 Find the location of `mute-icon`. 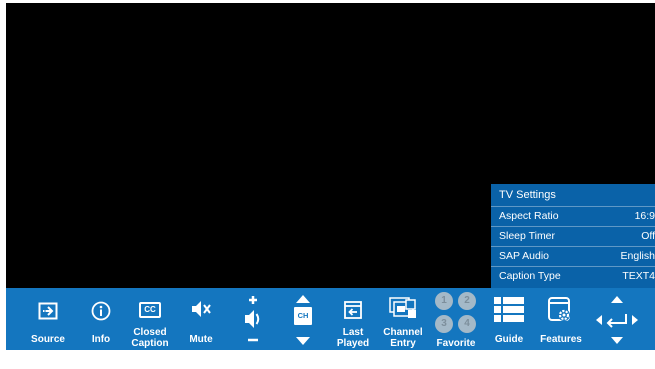

mute-icon is located at coordinates (201, 309).